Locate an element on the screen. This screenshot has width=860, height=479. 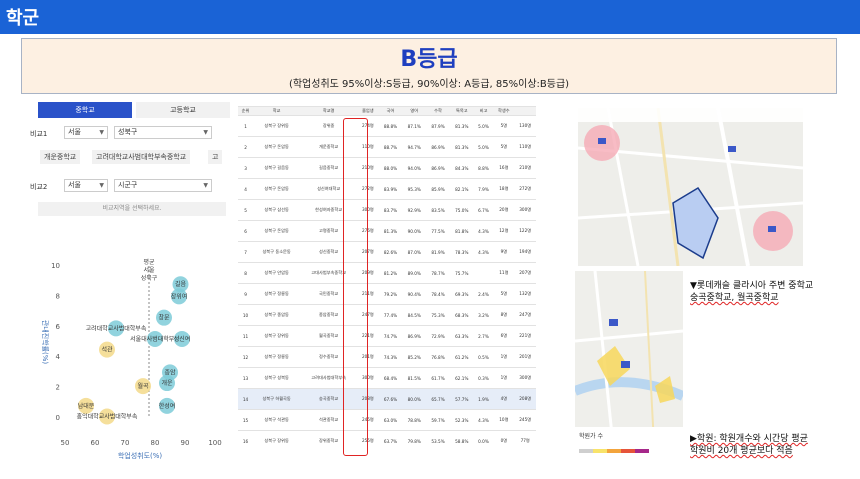
academy-map: 학원가 수 is located at coordinates (629, 367).